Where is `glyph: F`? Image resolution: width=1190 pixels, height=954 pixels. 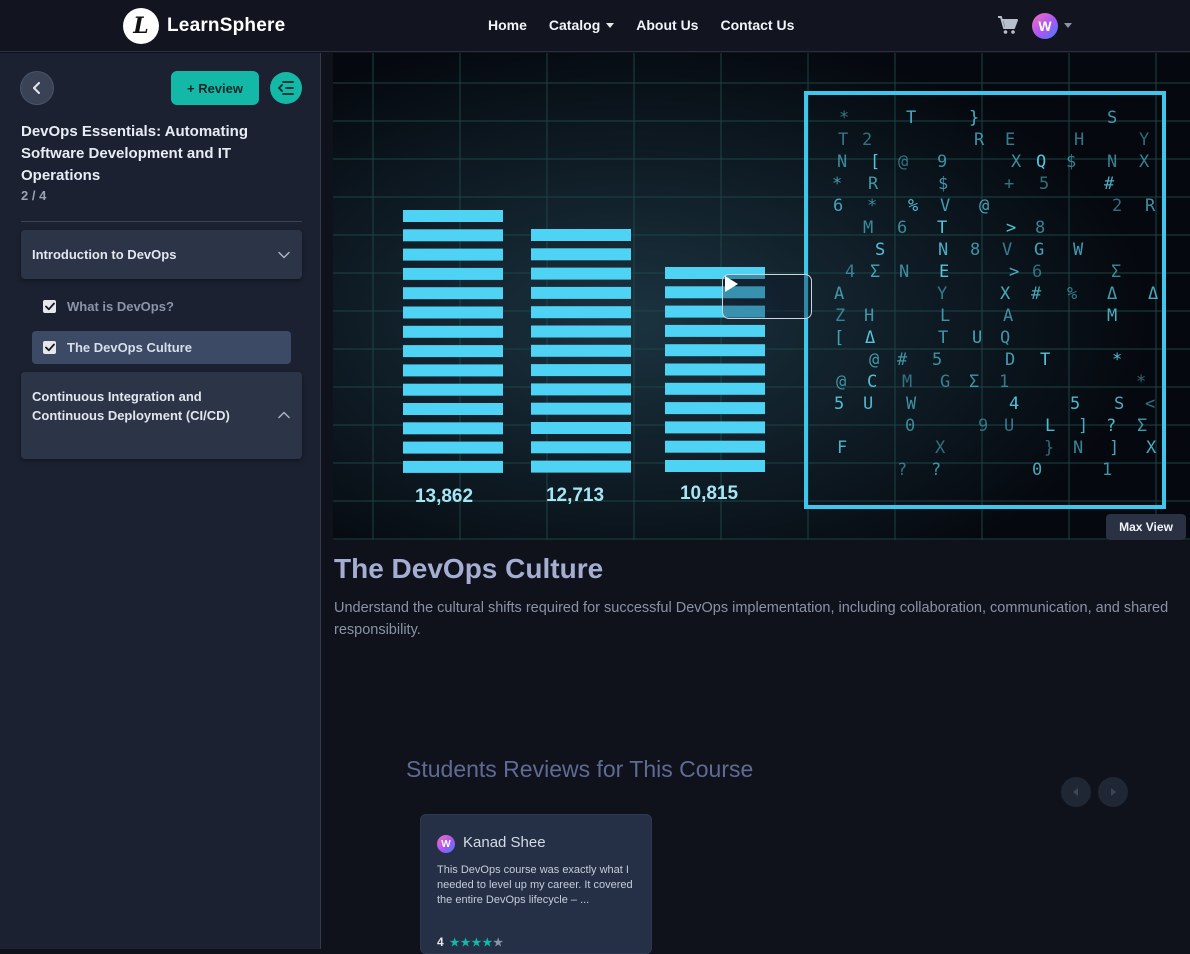
glyph: F is located at coordinates (842, 448).